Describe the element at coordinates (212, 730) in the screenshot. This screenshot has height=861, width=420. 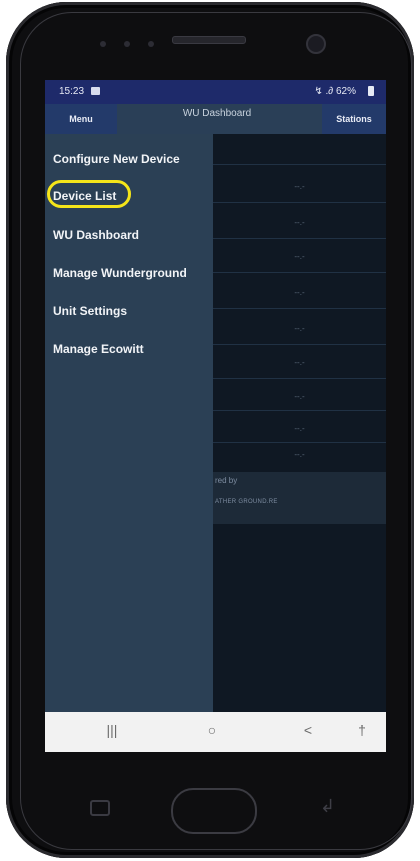
I see `home-icon: ○` at that location.